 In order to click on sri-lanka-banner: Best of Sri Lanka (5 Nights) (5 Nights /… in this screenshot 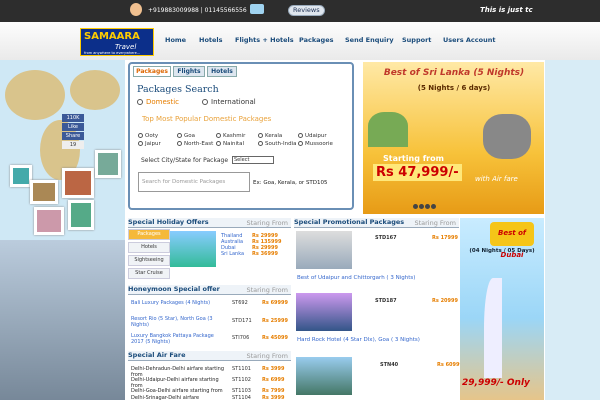, I will do `click(453, 138)`.